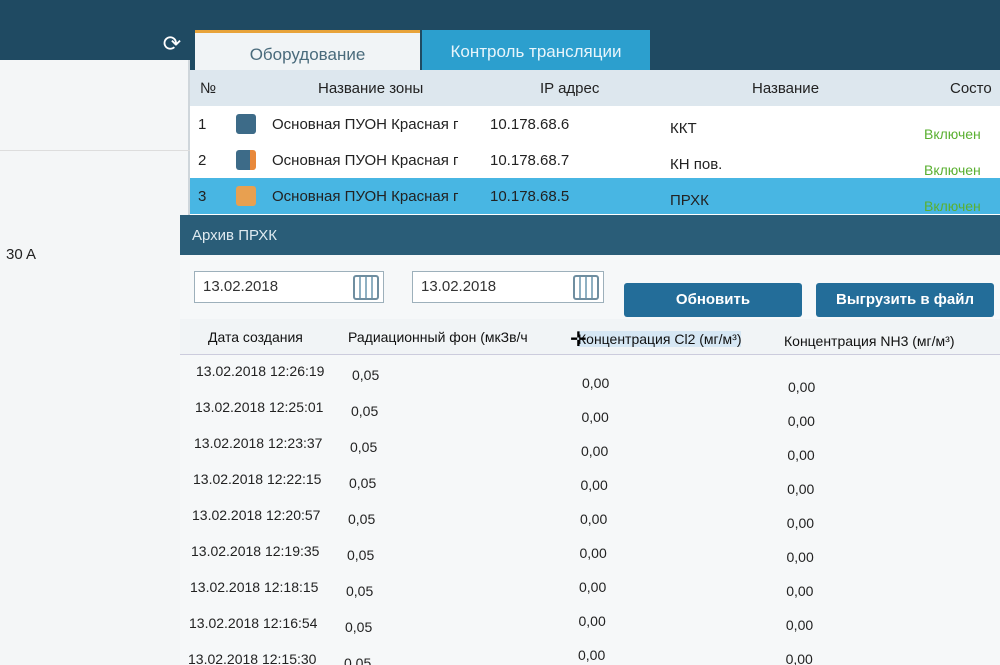 This screenshot has width=1000, height=665. I want to click on created-date: 13.02.2018 12:19:35, so click(255, 551).